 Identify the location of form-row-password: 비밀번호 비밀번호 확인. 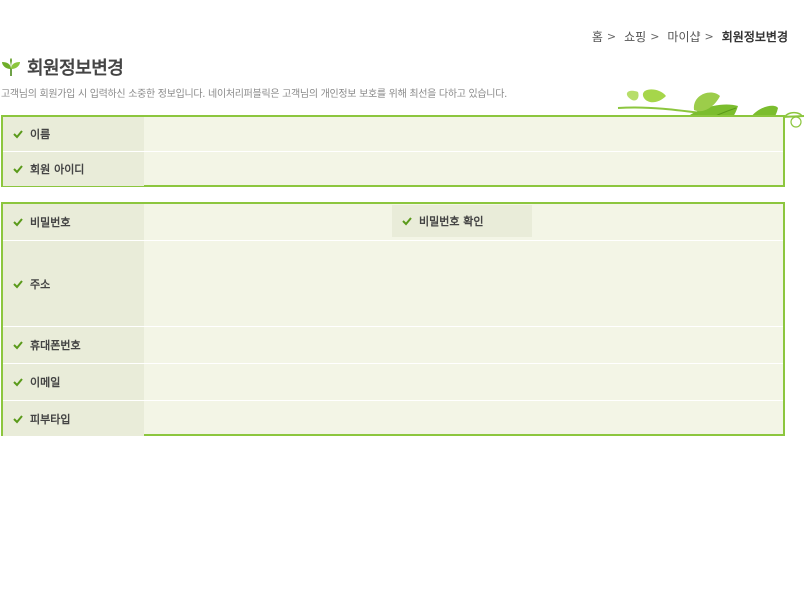
(393, 222).